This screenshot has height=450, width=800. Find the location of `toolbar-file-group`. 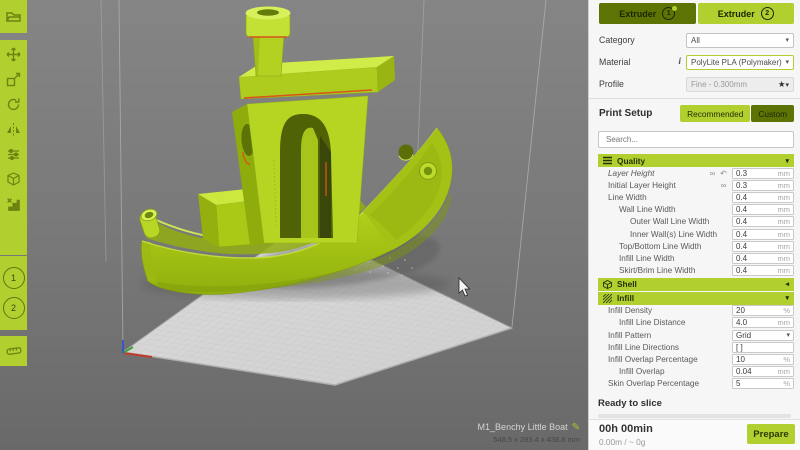

toolbar-file-group is located at coordinates (13, 16).